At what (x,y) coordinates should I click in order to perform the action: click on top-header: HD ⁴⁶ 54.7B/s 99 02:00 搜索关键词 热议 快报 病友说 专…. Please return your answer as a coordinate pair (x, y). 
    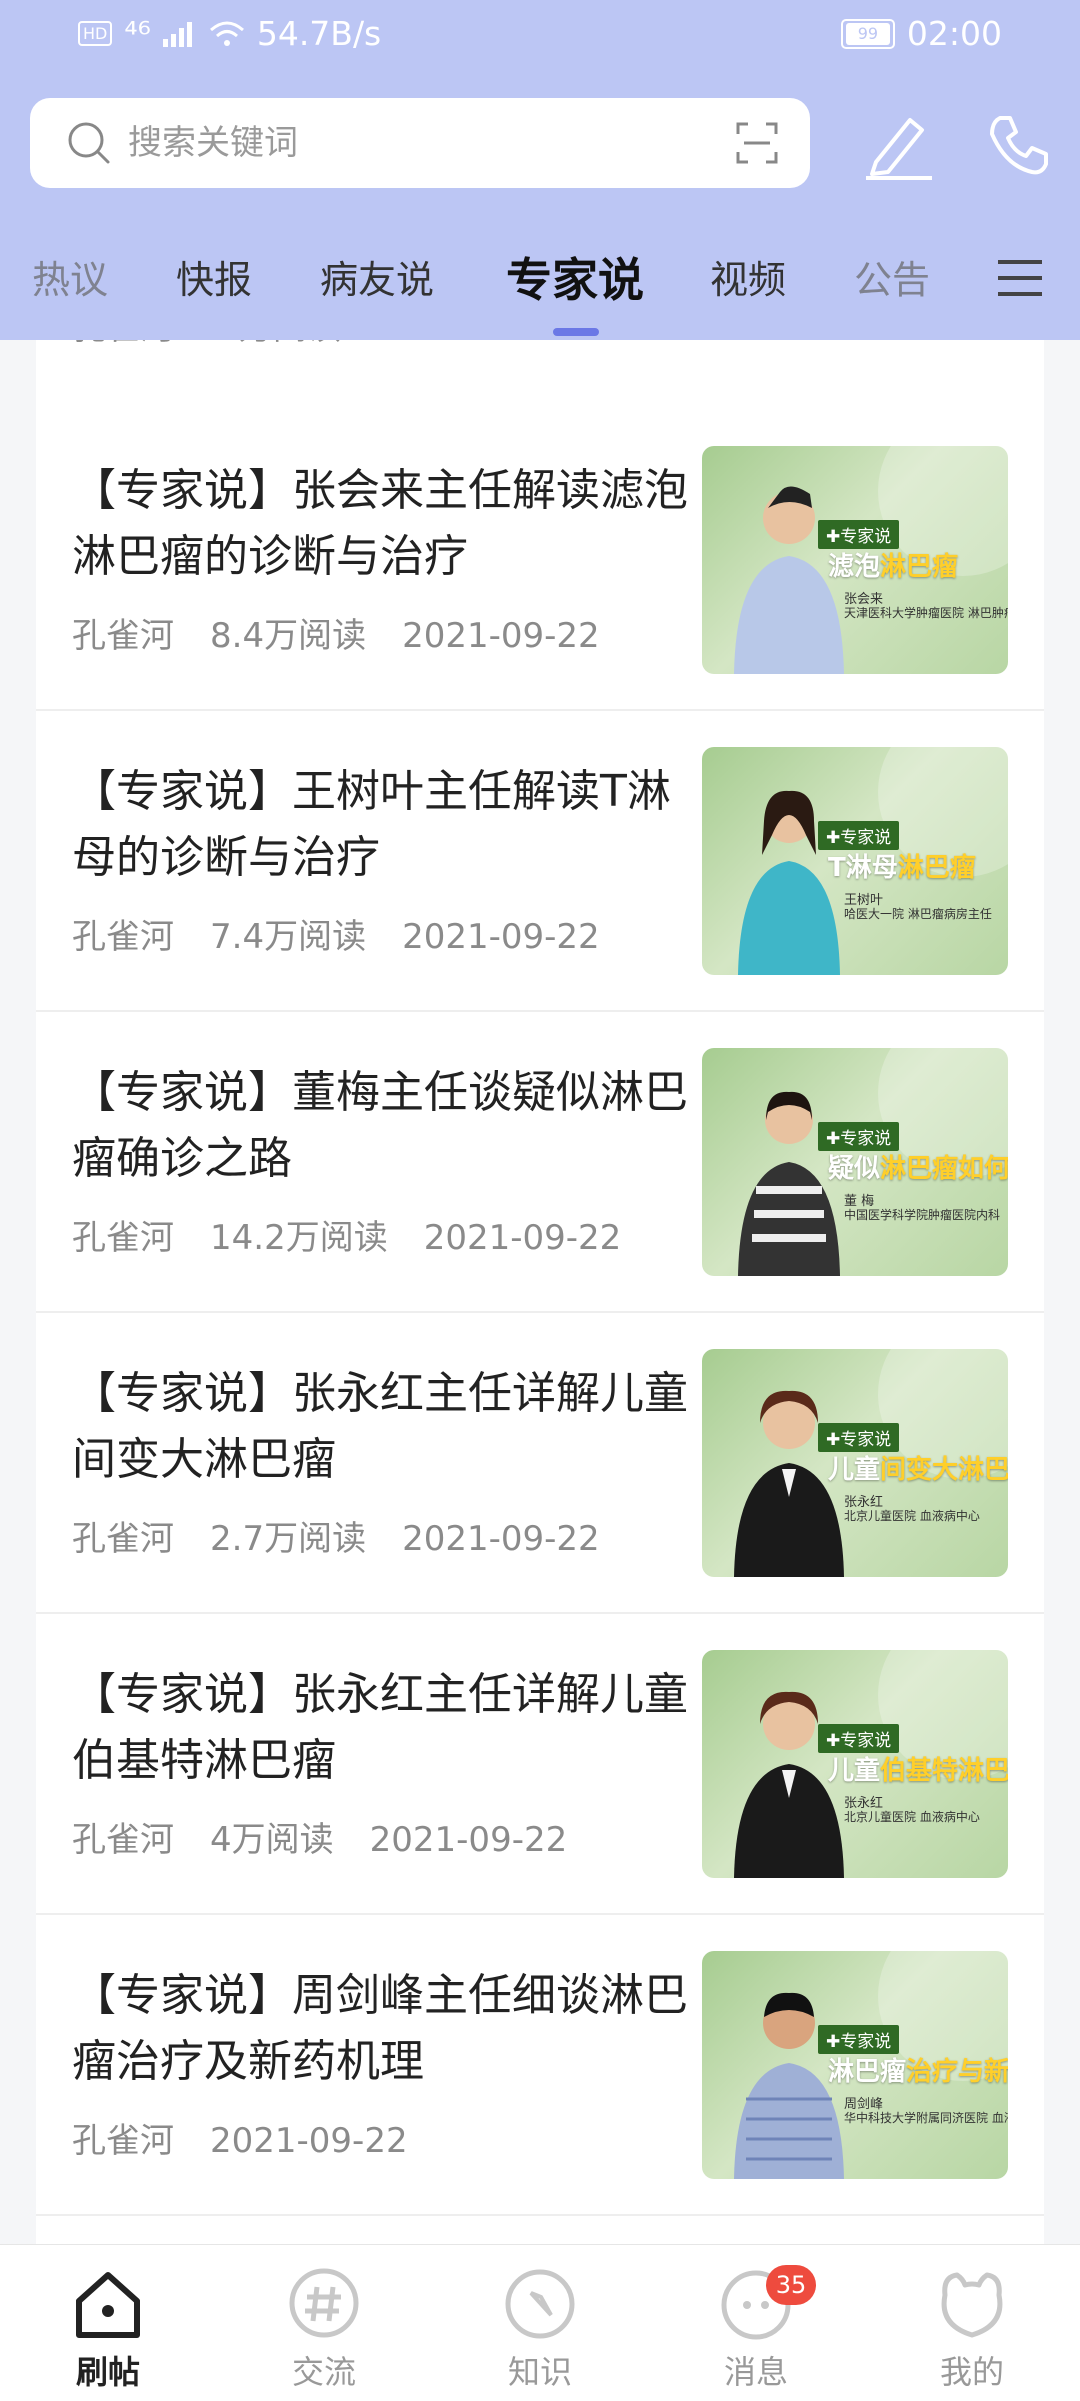
    Looking at the image, I should click on (540, 170).